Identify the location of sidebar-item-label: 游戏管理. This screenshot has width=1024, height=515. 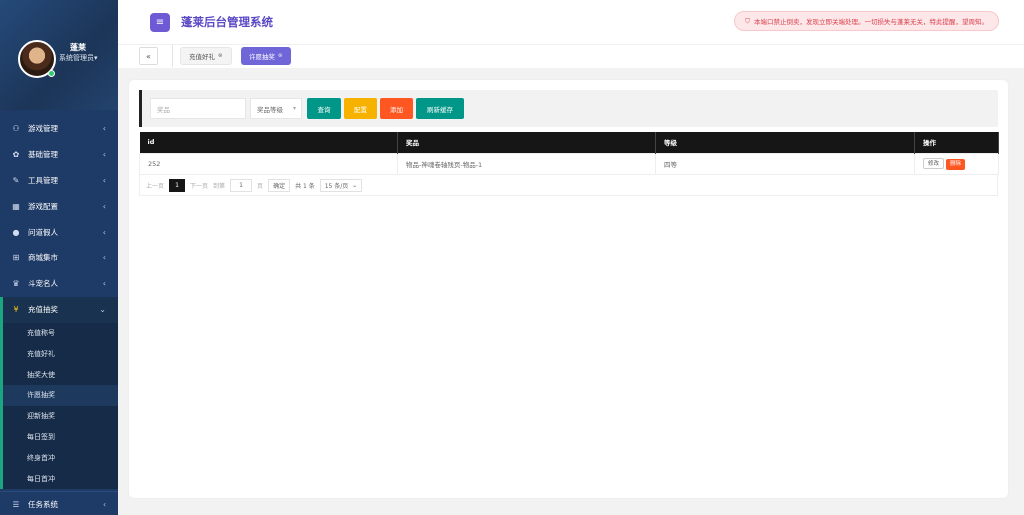
(43, 129).